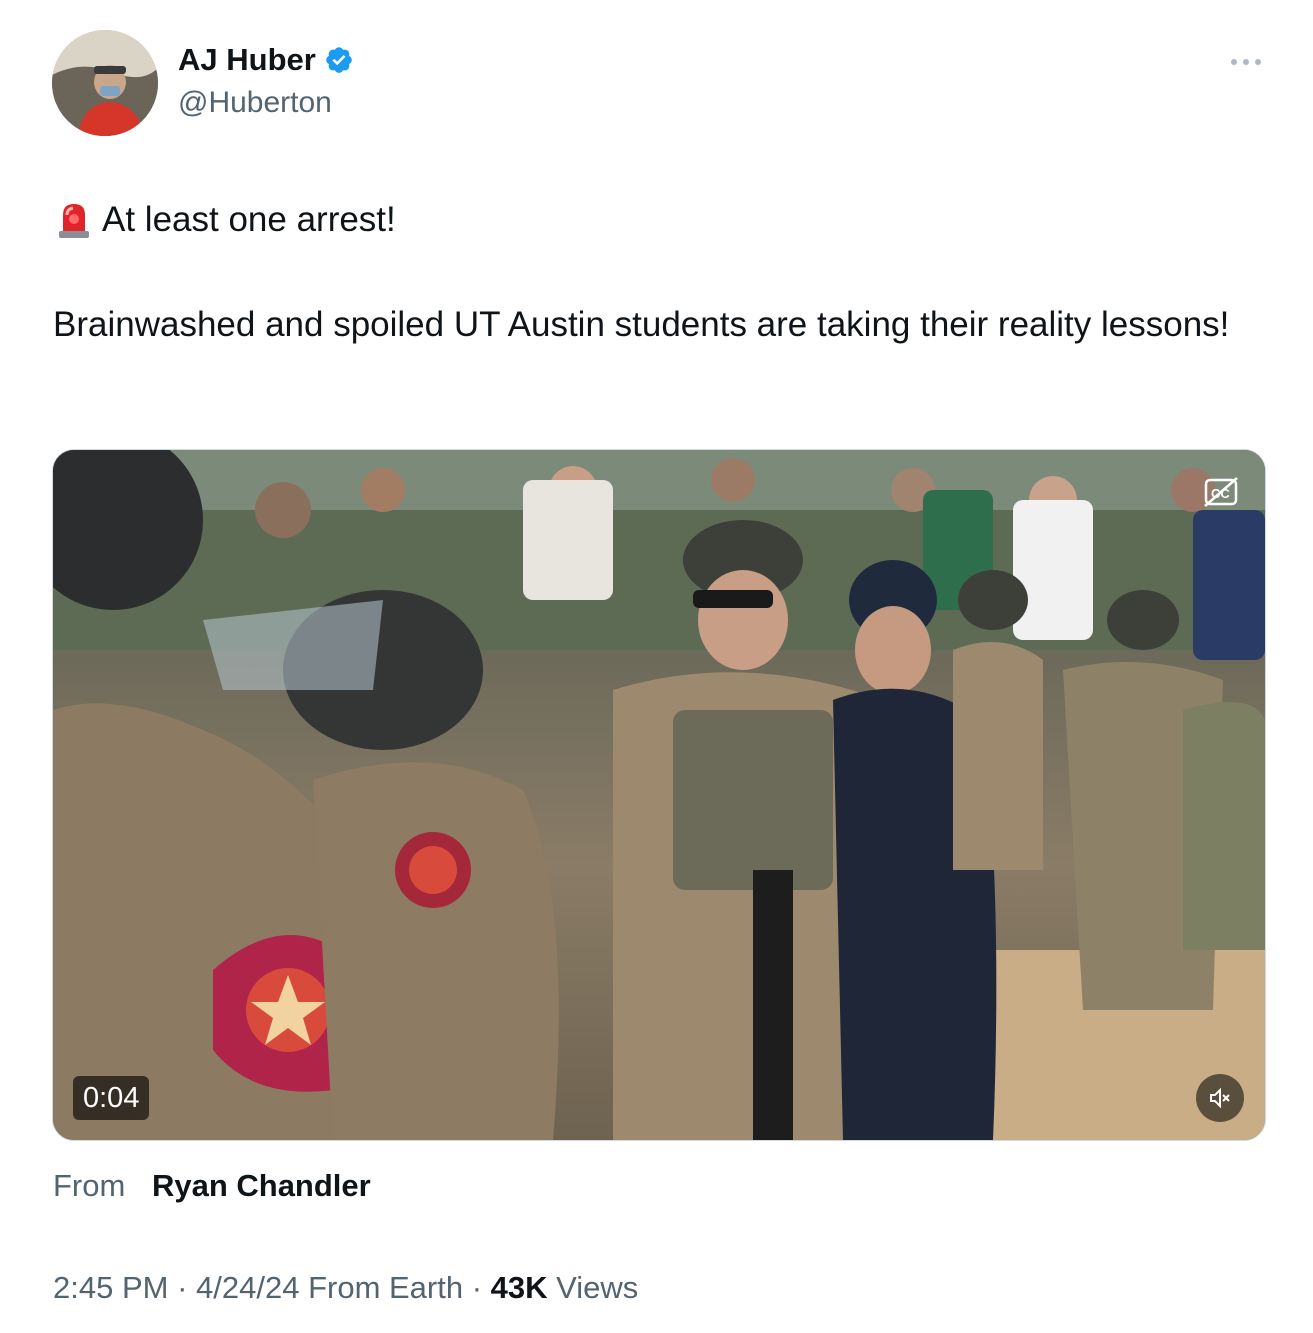 The height and width of the screenshot is (1333, 1313). I want to click on verified-badge-icon, so click(339, 60).